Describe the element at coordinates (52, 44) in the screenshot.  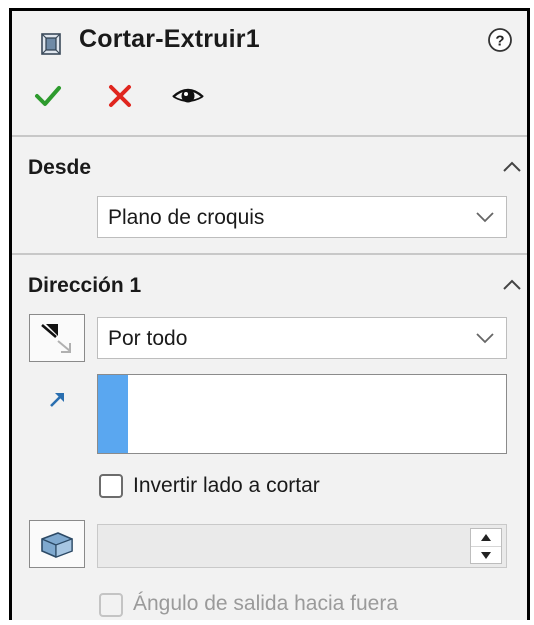
I see `cut-extrude-feature-icon` at that location.